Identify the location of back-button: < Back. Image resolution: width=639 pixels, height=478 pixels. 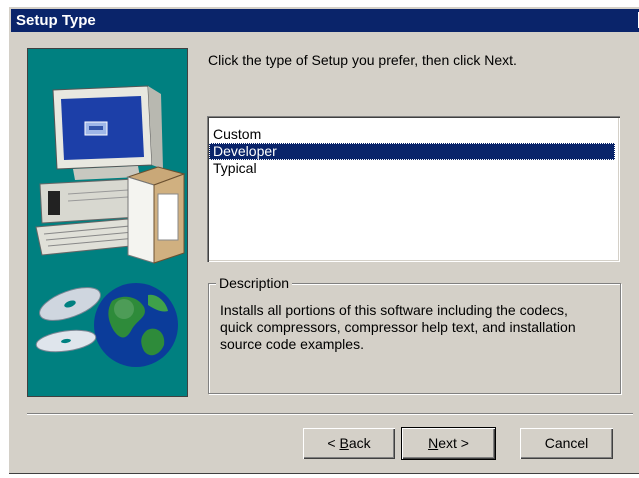
(349, 443).